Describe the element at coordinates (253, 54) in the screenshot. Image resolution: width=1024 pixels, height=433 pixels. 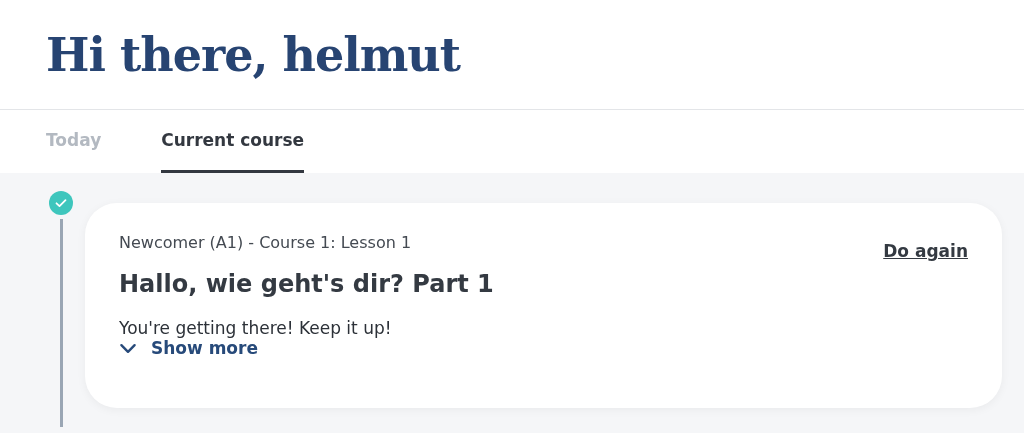
I see `greeting-heading: Hi there, helmut` at that location.